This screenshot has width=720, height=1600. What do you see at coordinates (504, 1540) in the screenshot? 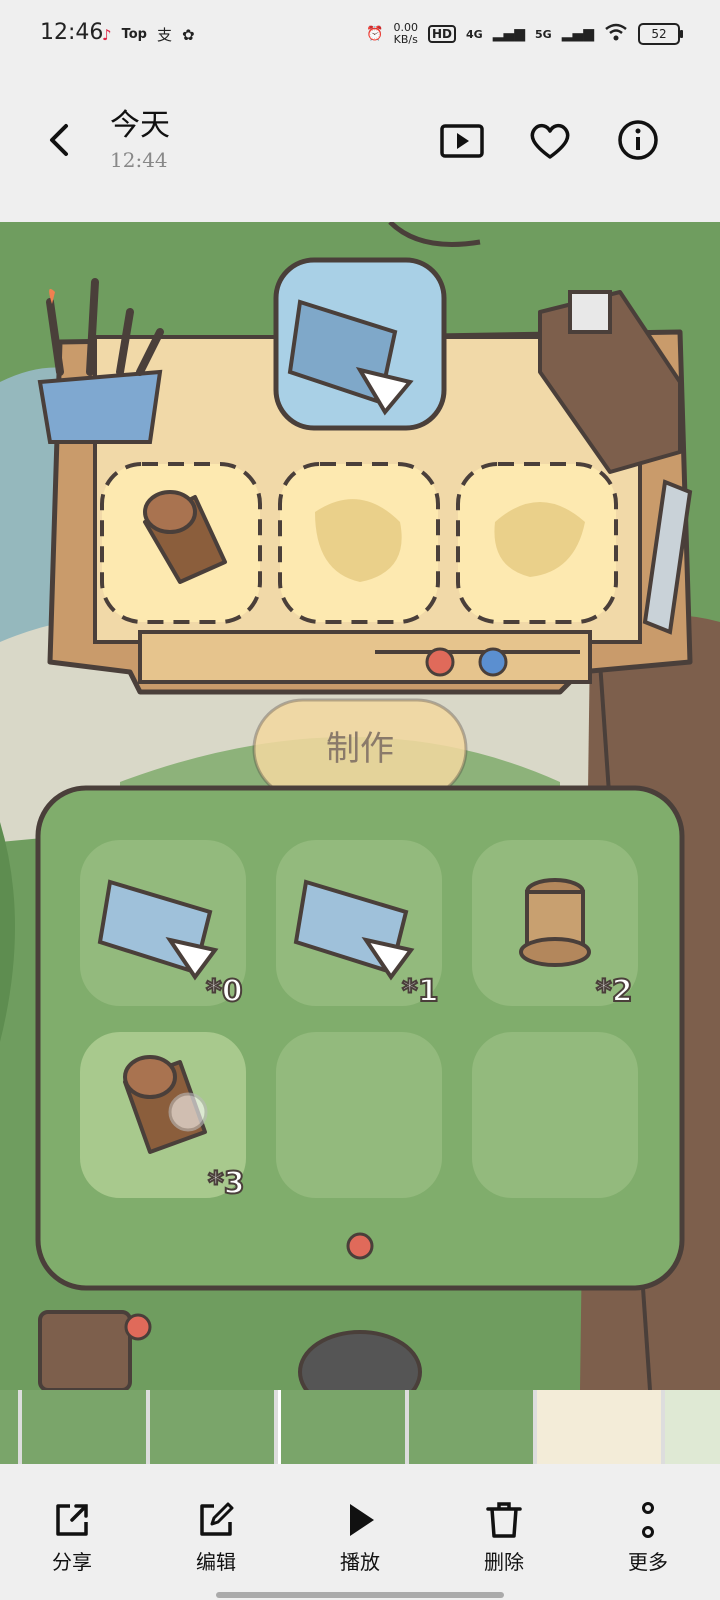
I see `delete-button: 删除` at bounding box center [504, 1540].